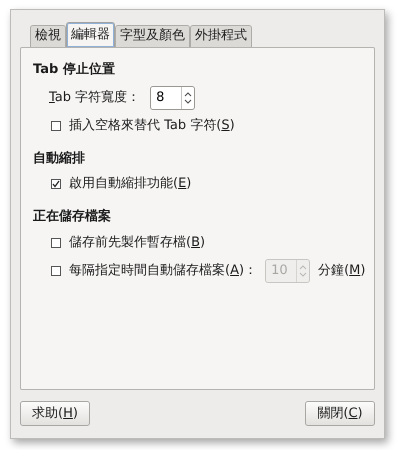 The width and height of the screenshot is (400, 450). What do you see at coordinates (59, 159) in the screenshot?
I see `section-heading: 自動縮排` at bounding box center [59, 159].